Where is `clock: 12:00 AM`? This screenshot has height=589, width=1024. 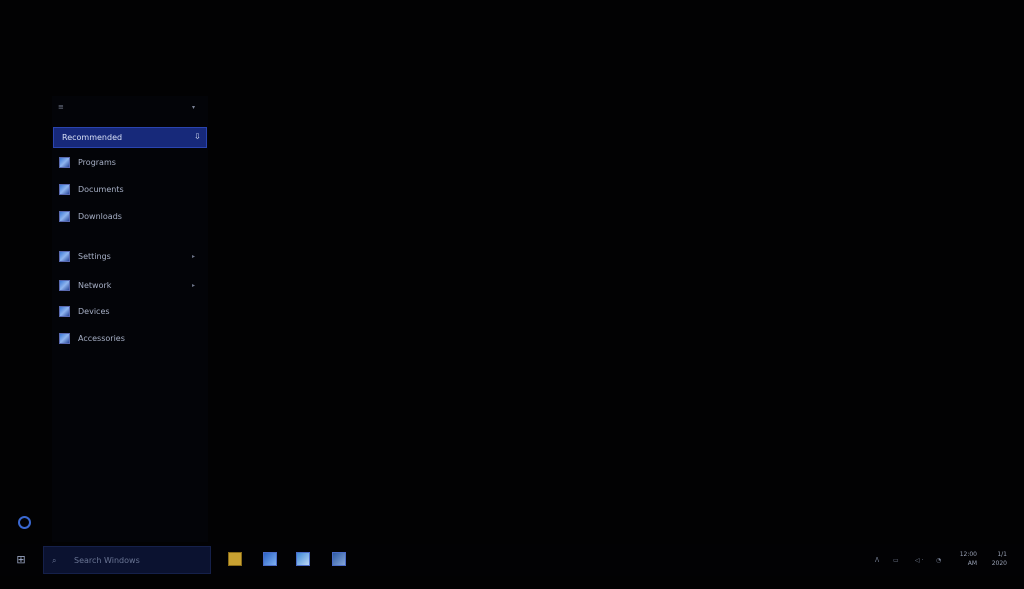 clock: 12:00 AM is located at coordinates (966, 559).